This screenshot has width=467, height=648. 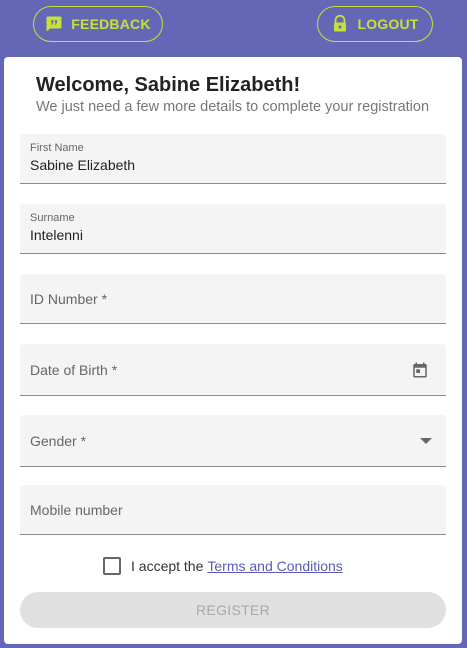 I want to click on surname-field: Surname Intelenni, so click(x=233, y=229).